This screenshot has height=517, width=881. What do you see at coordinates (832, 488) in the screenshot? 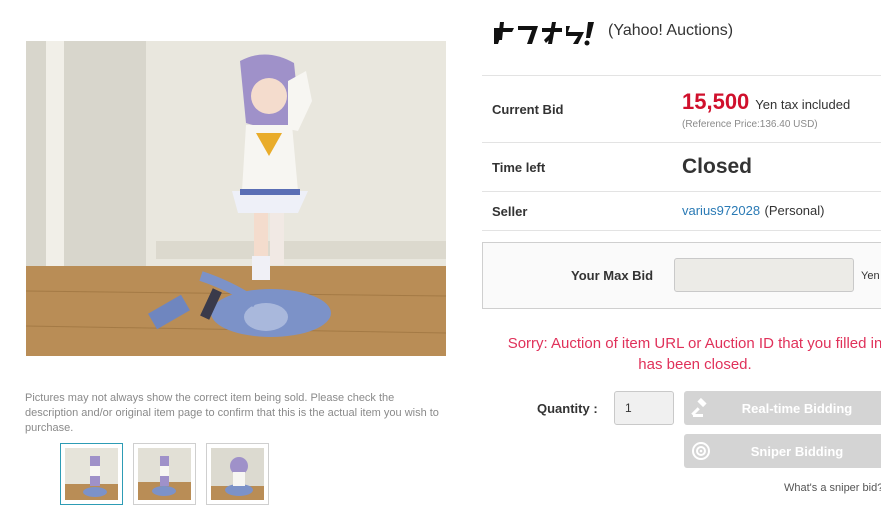
I see `sniper-help-link: What's a sniper bid?` at bounding box center [832, 488].